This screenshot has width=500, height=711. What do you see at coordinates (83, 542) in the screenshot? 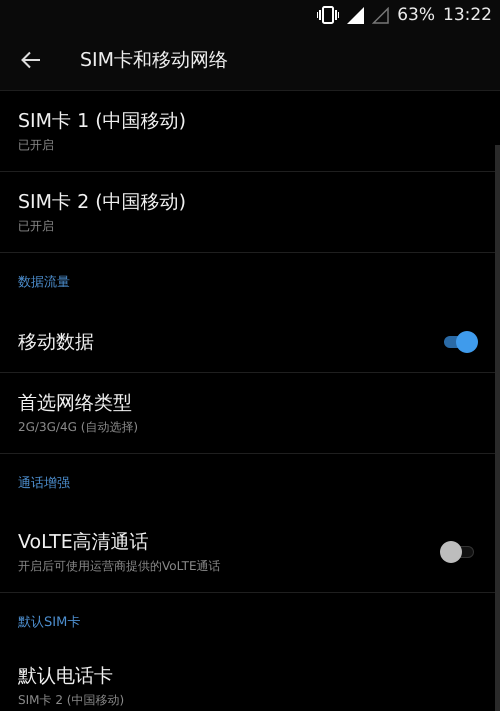
I see `item-title: VoLTE高清通话` at bounding box center [83, 542].